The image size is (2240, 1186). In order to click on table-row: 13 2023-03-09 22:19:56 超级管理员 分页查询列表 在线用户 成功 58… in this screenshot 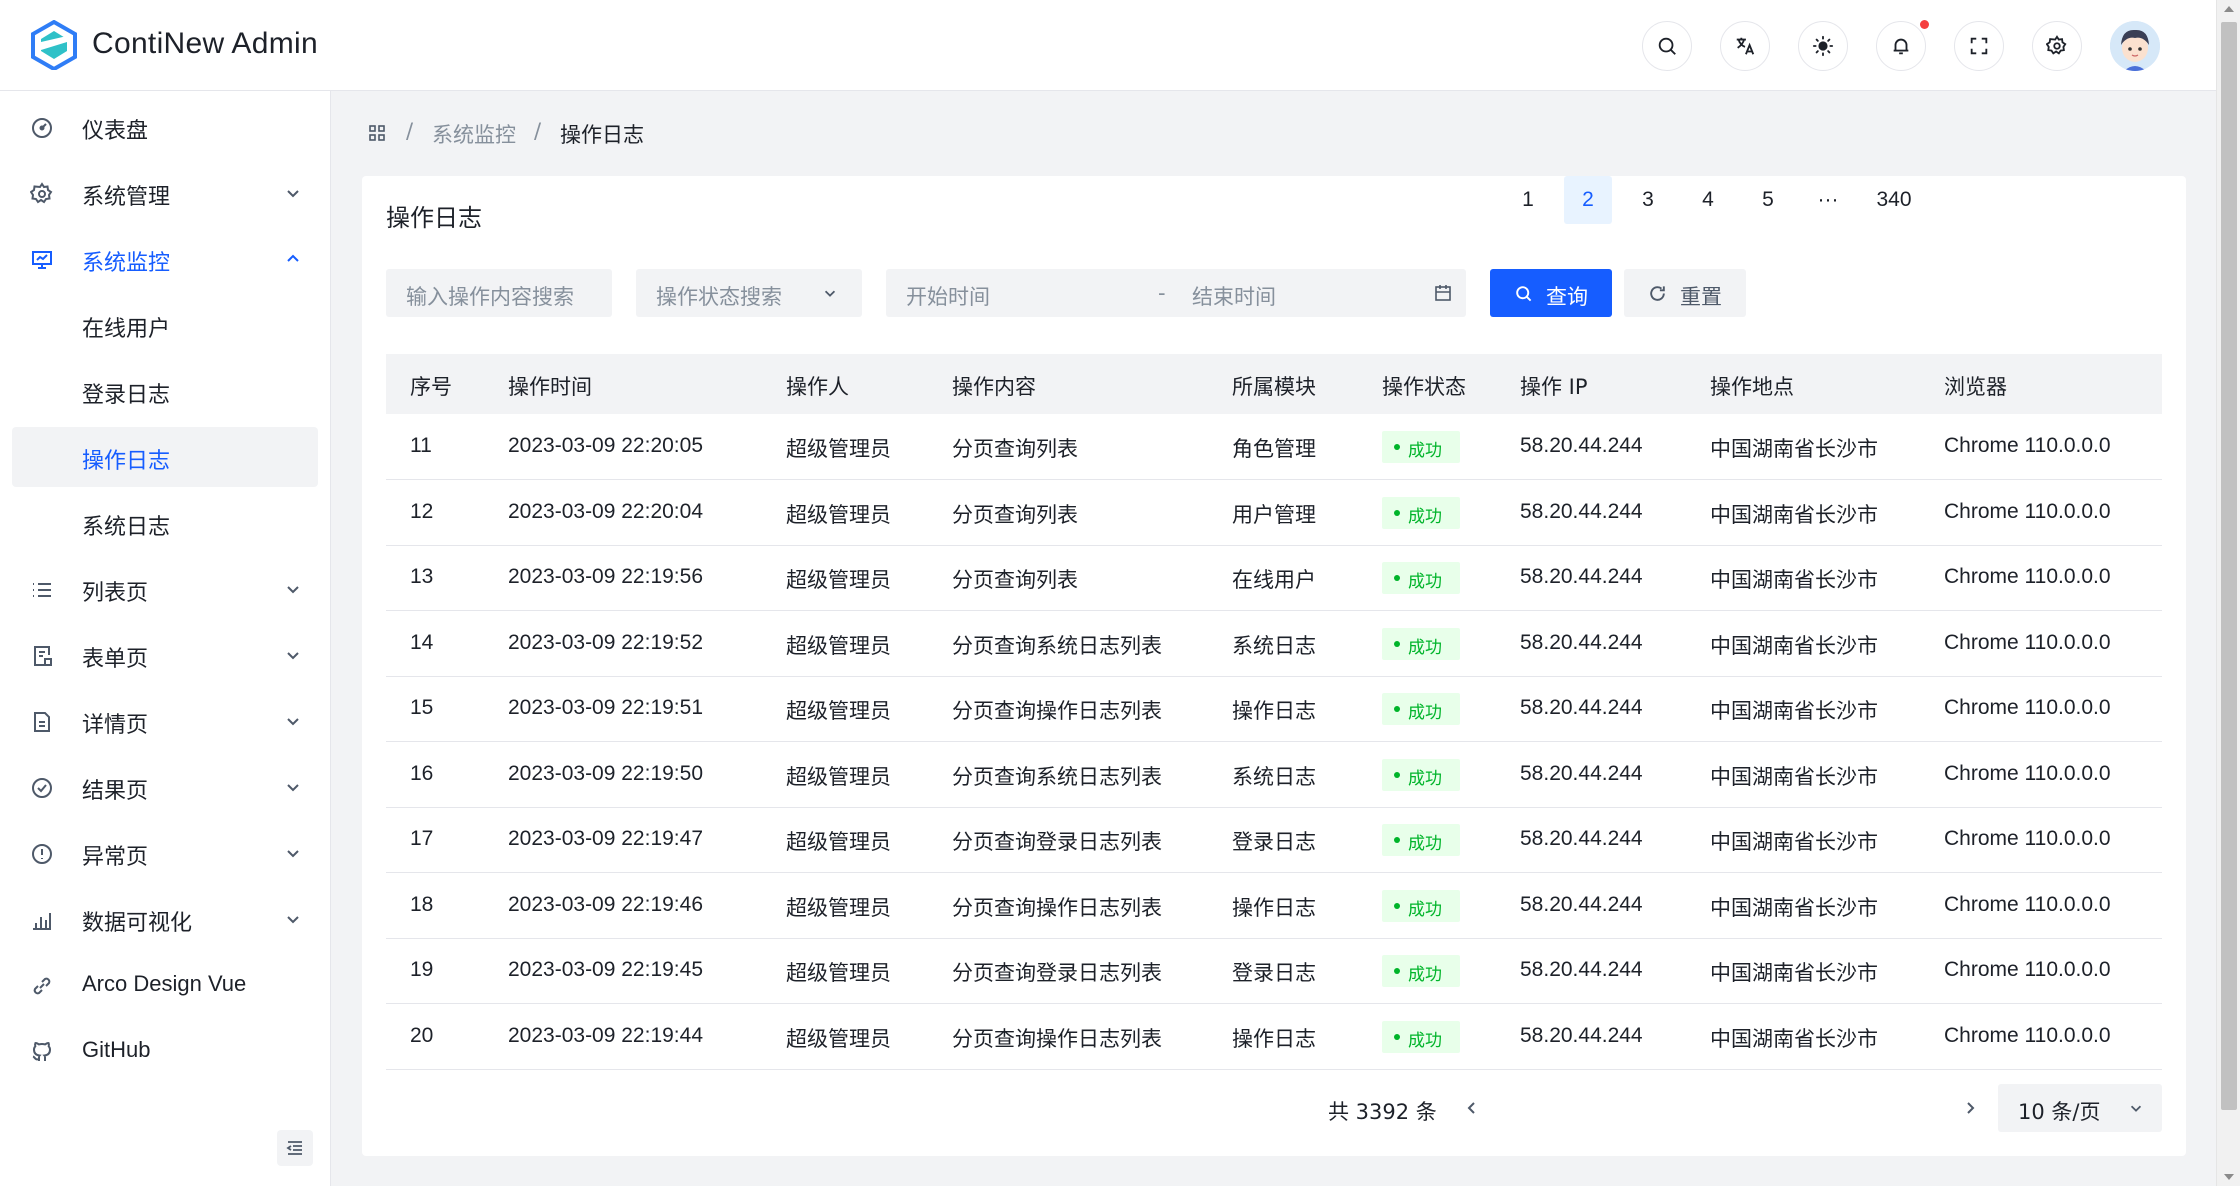, I will do `click(1274, 578)`.